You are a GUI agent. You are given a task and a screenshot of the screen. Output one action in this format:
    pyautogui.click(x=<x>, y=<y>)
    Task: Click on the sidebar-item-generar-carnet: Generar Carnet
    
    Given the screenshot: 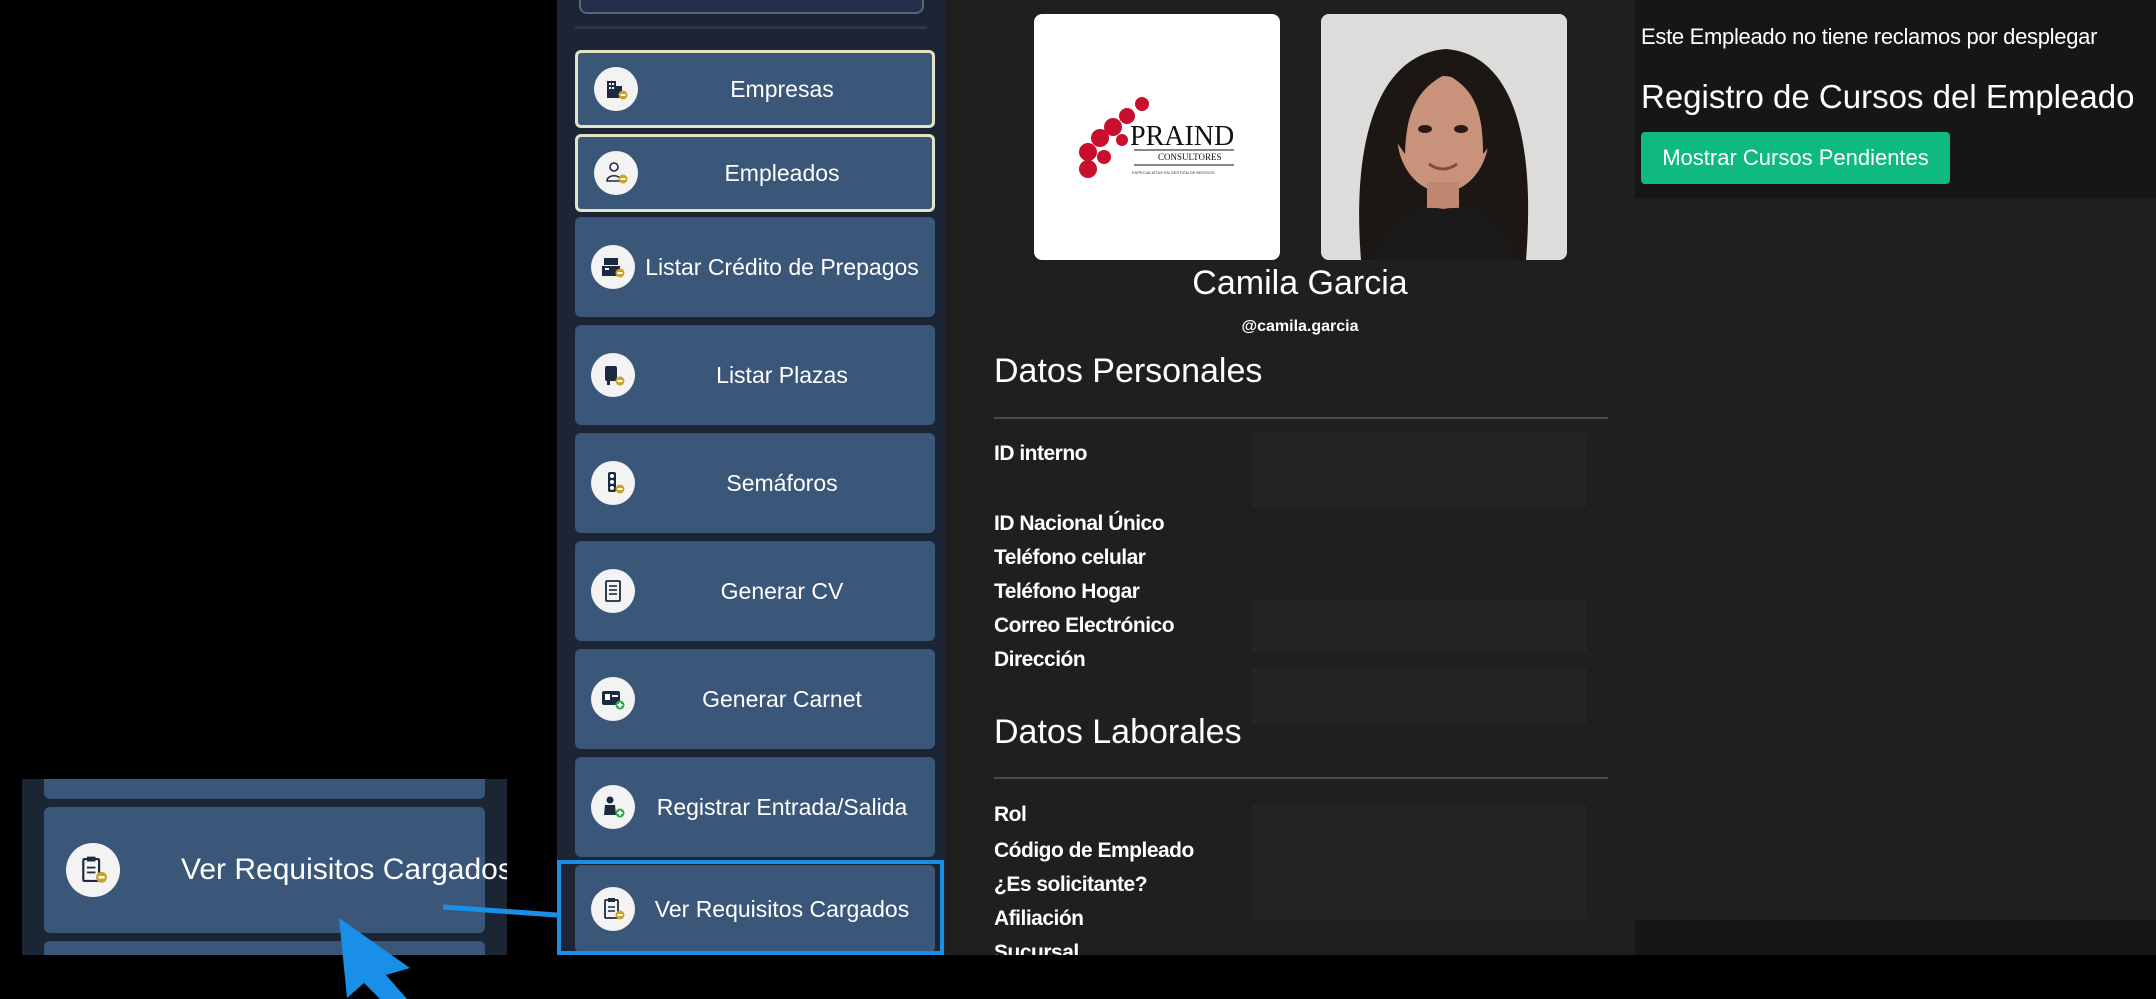 What is the action you would take?
    pyautogui.click(x=755, y=699)
    